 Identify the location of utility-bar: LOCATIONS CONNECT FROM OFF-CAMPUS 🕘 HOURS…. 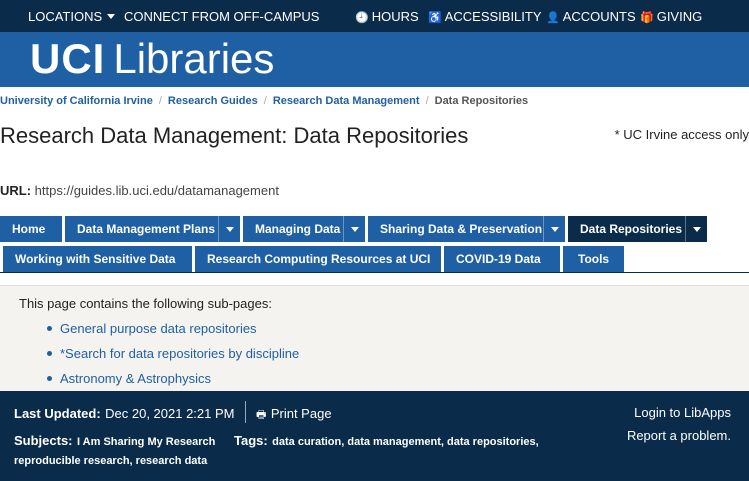
(374, 16).